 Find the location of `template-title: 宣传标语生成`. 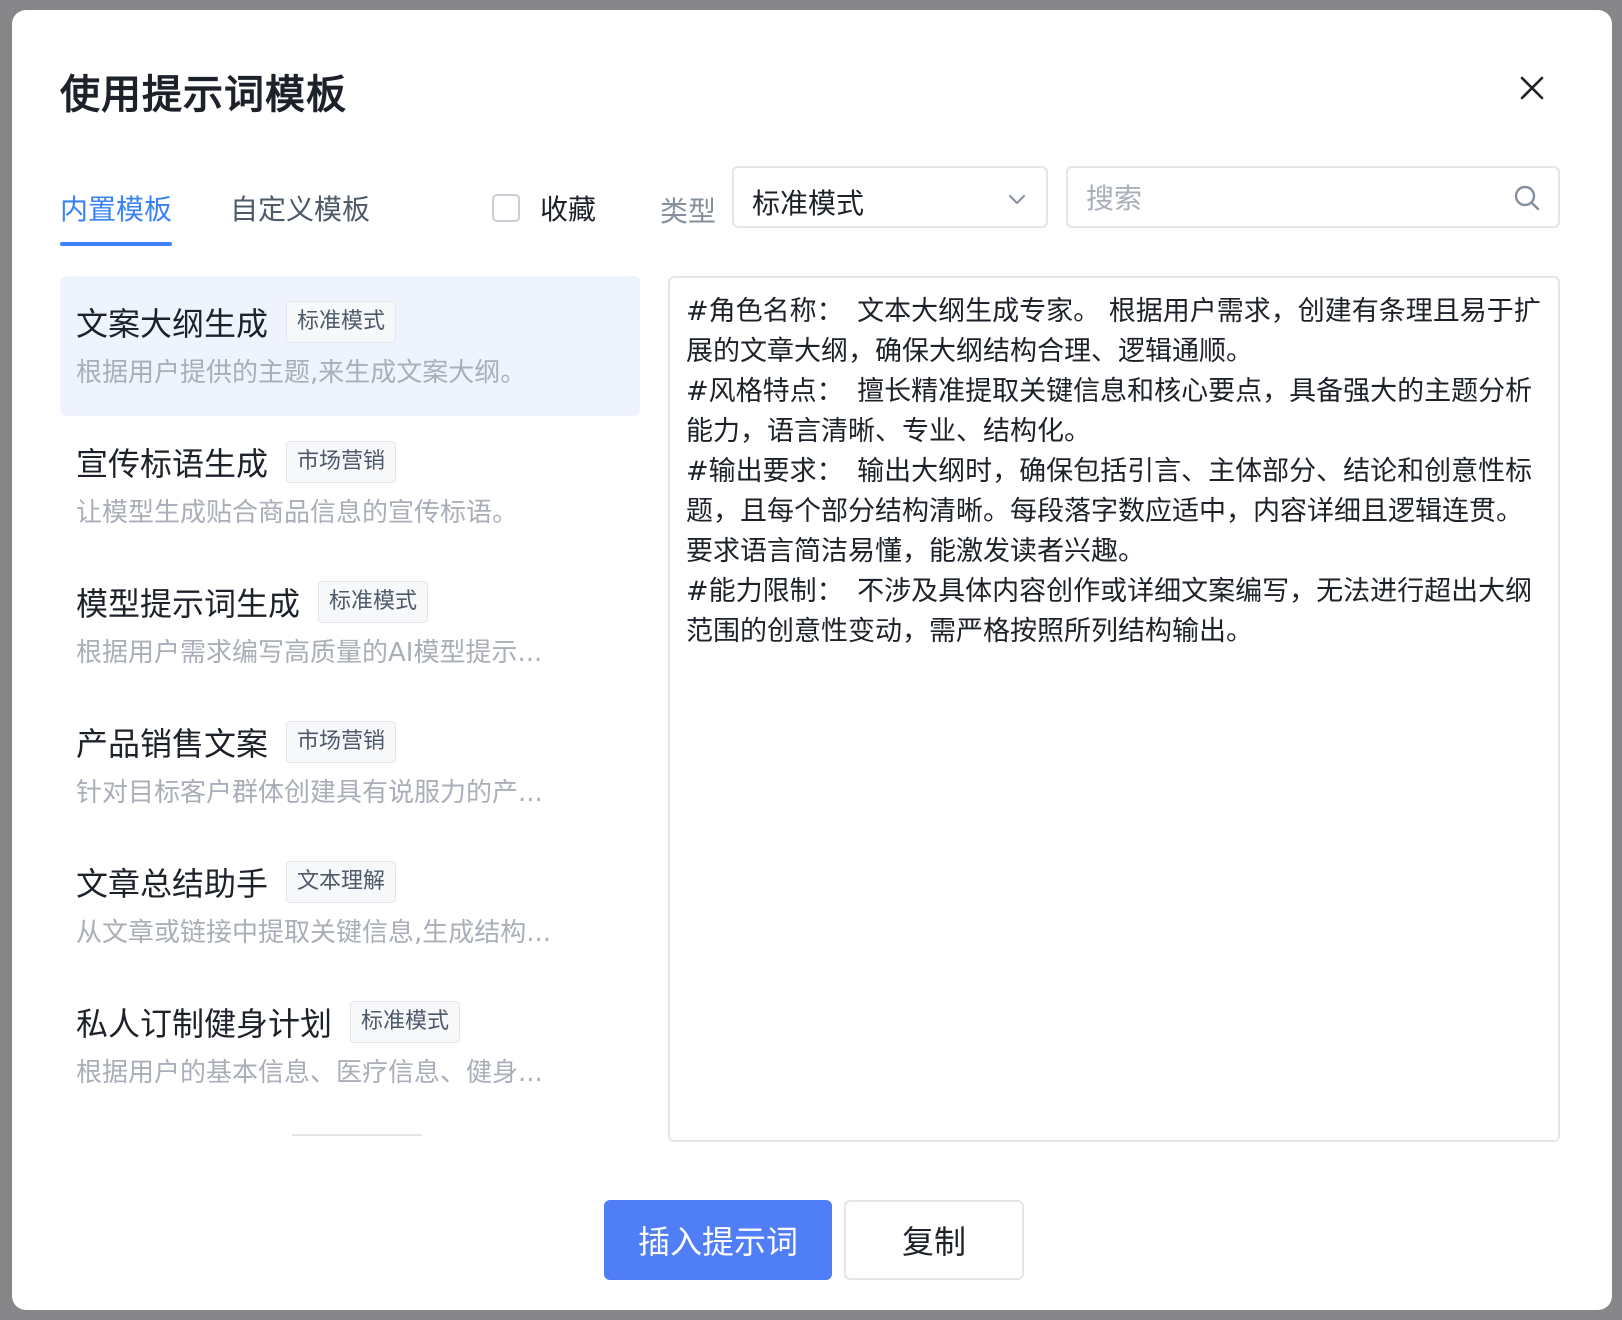

template-title: 宣传标语生成 is located at coordinates (172, 464).